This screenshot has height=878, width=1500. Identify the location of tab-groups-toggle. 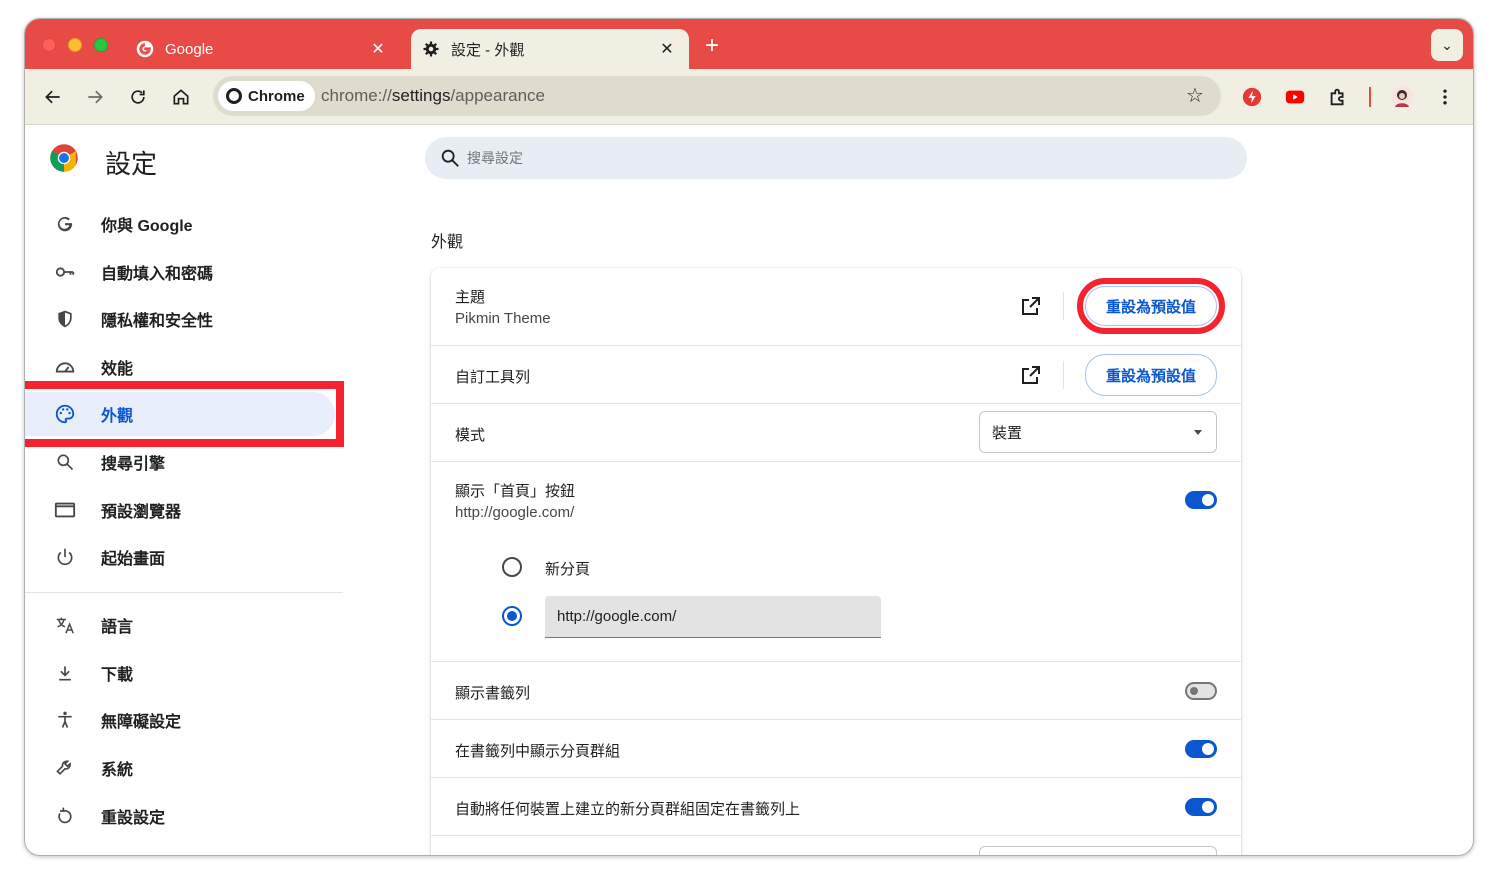
(1201, 749).